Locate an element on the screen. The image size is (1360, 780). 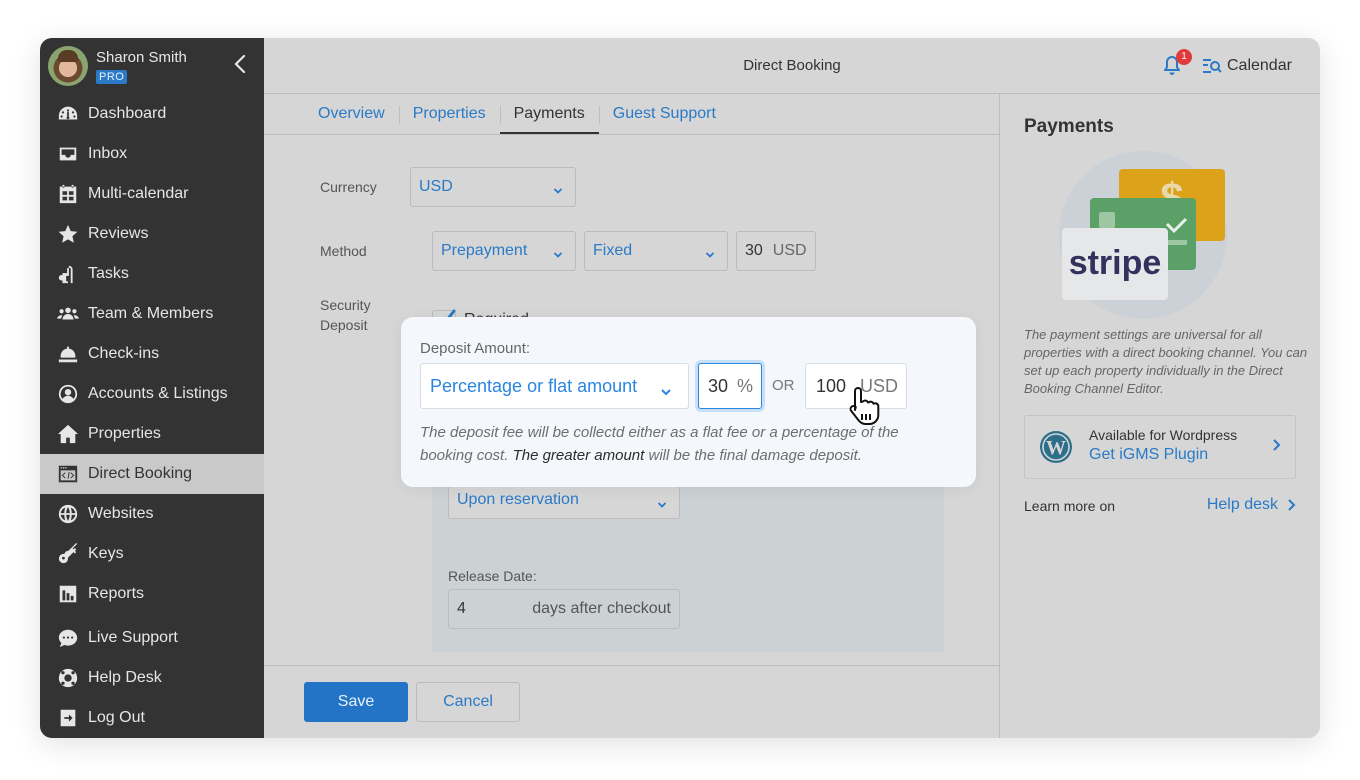
code-window-icon is located at coordinates (68, 474).